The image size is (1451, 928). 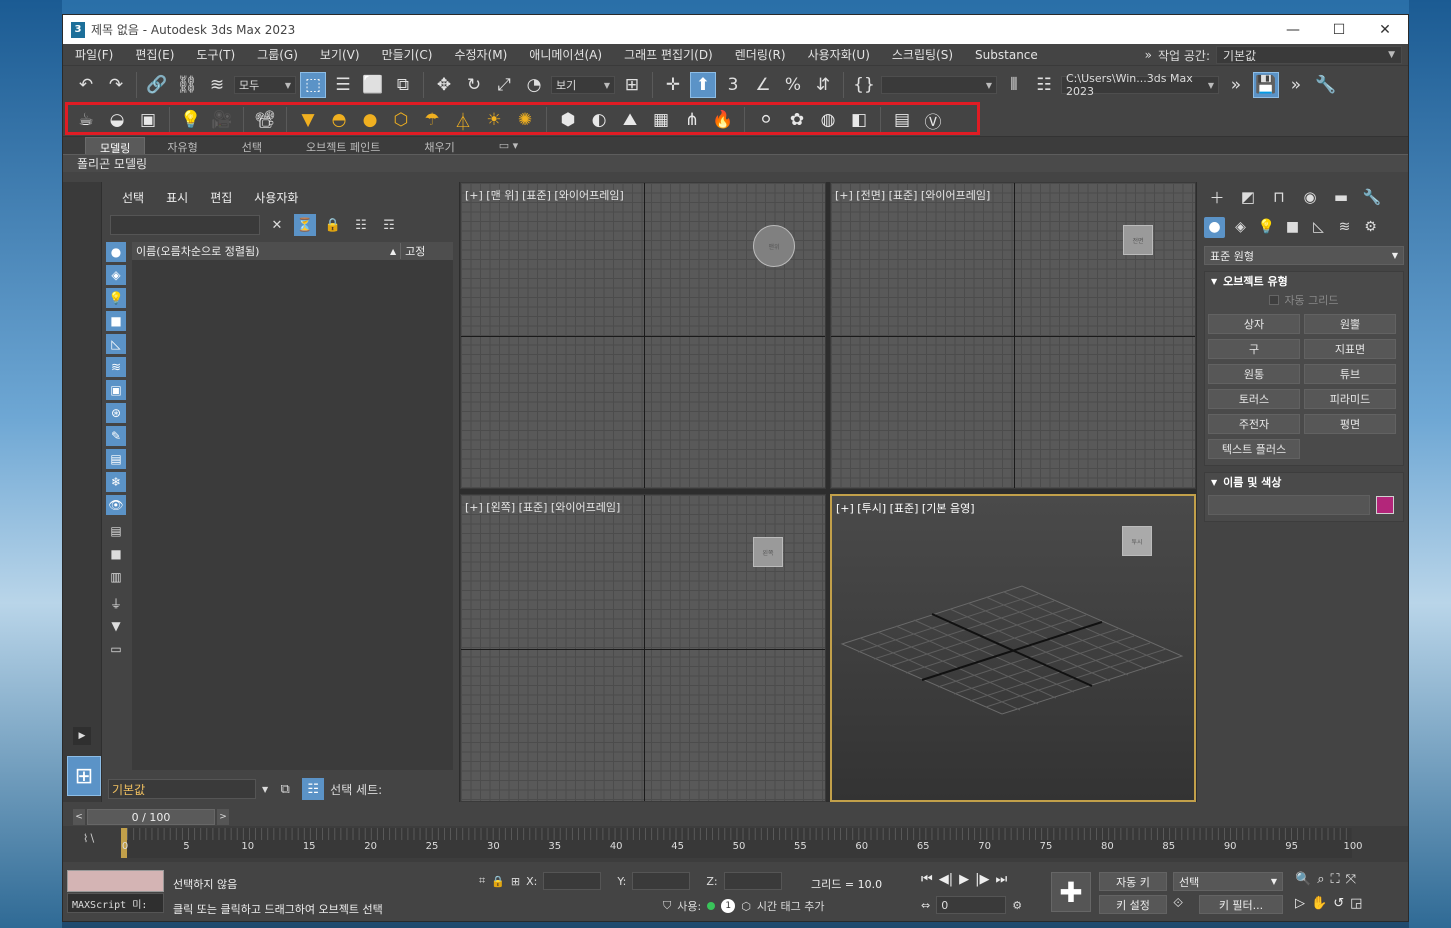 What do you see at coordinates (1341, 197) in the screenshot?
I see `display-tab-icon: ▬` at bounding box center [1341, 197].